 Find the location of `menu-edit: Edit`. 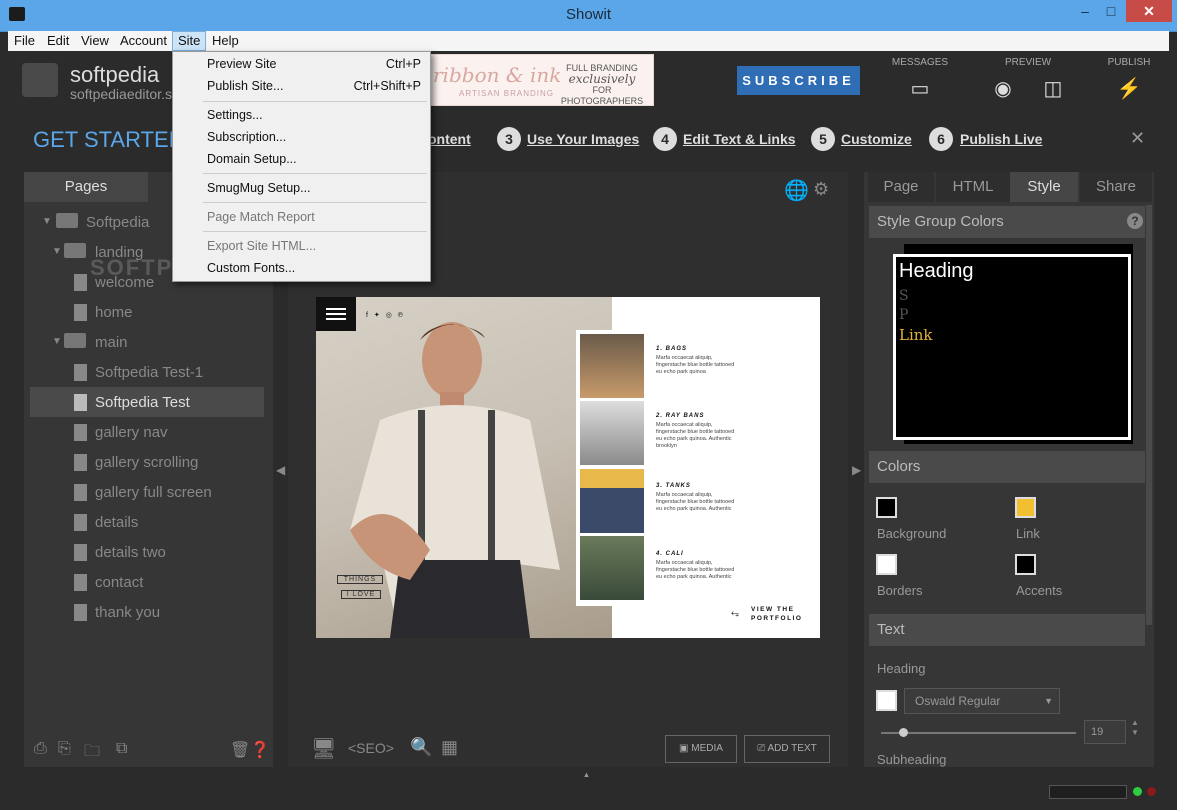

menu-edit: Edit is located at coordinates (58, 41).